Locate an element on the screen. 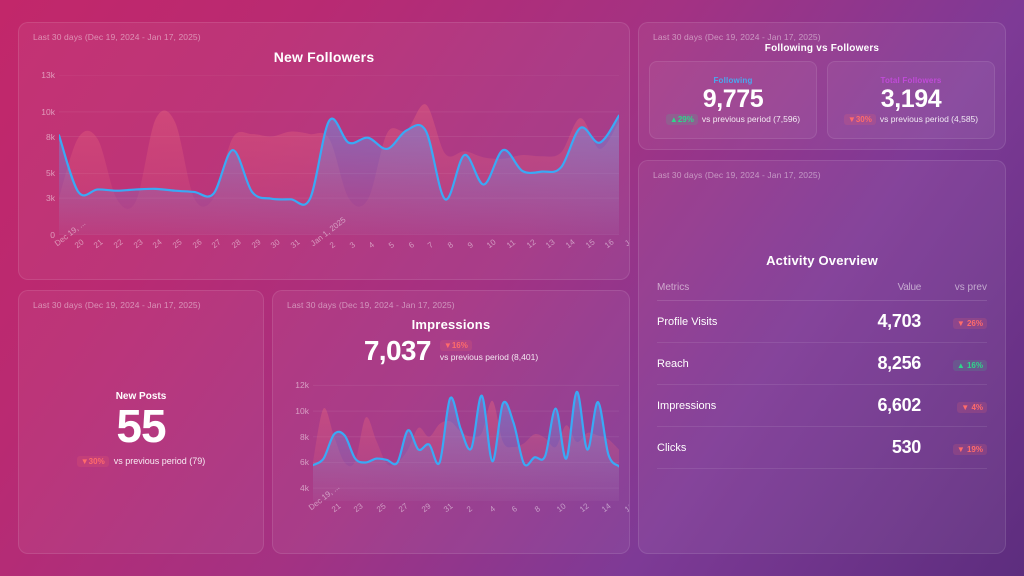 This screenshot has height=576, width=1024. table-row: Profile Visits 4,703 ▼ 26% is located at coordinates (822, 322).